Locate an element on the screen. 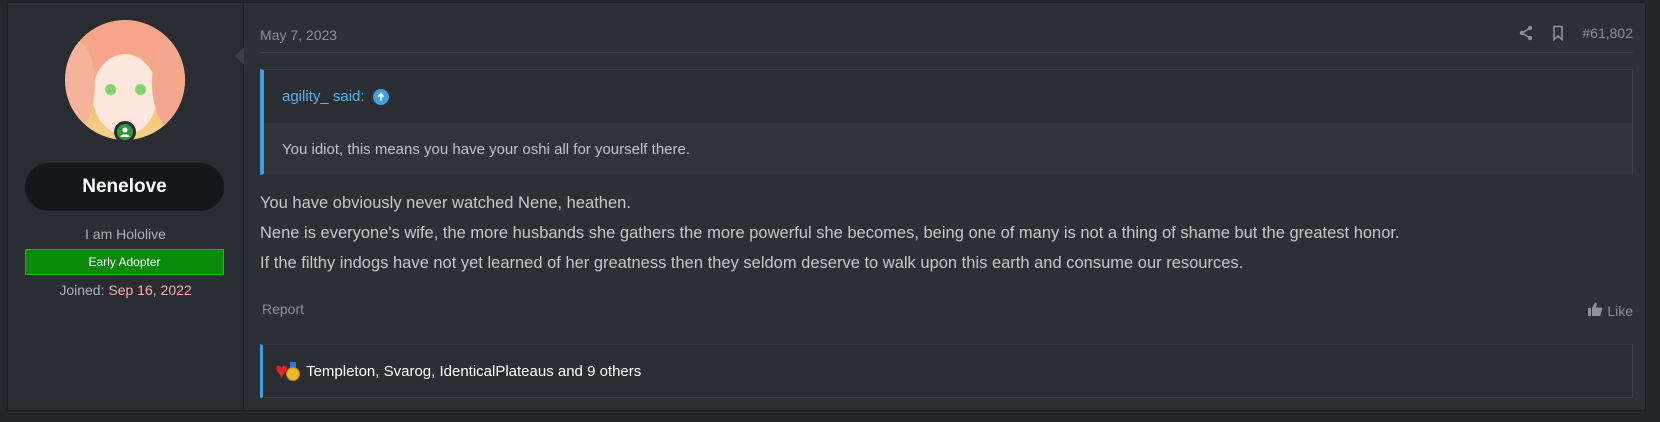 The image size is (1660, 422). user-title: I am Hololive is located at coordinates (125, 234).